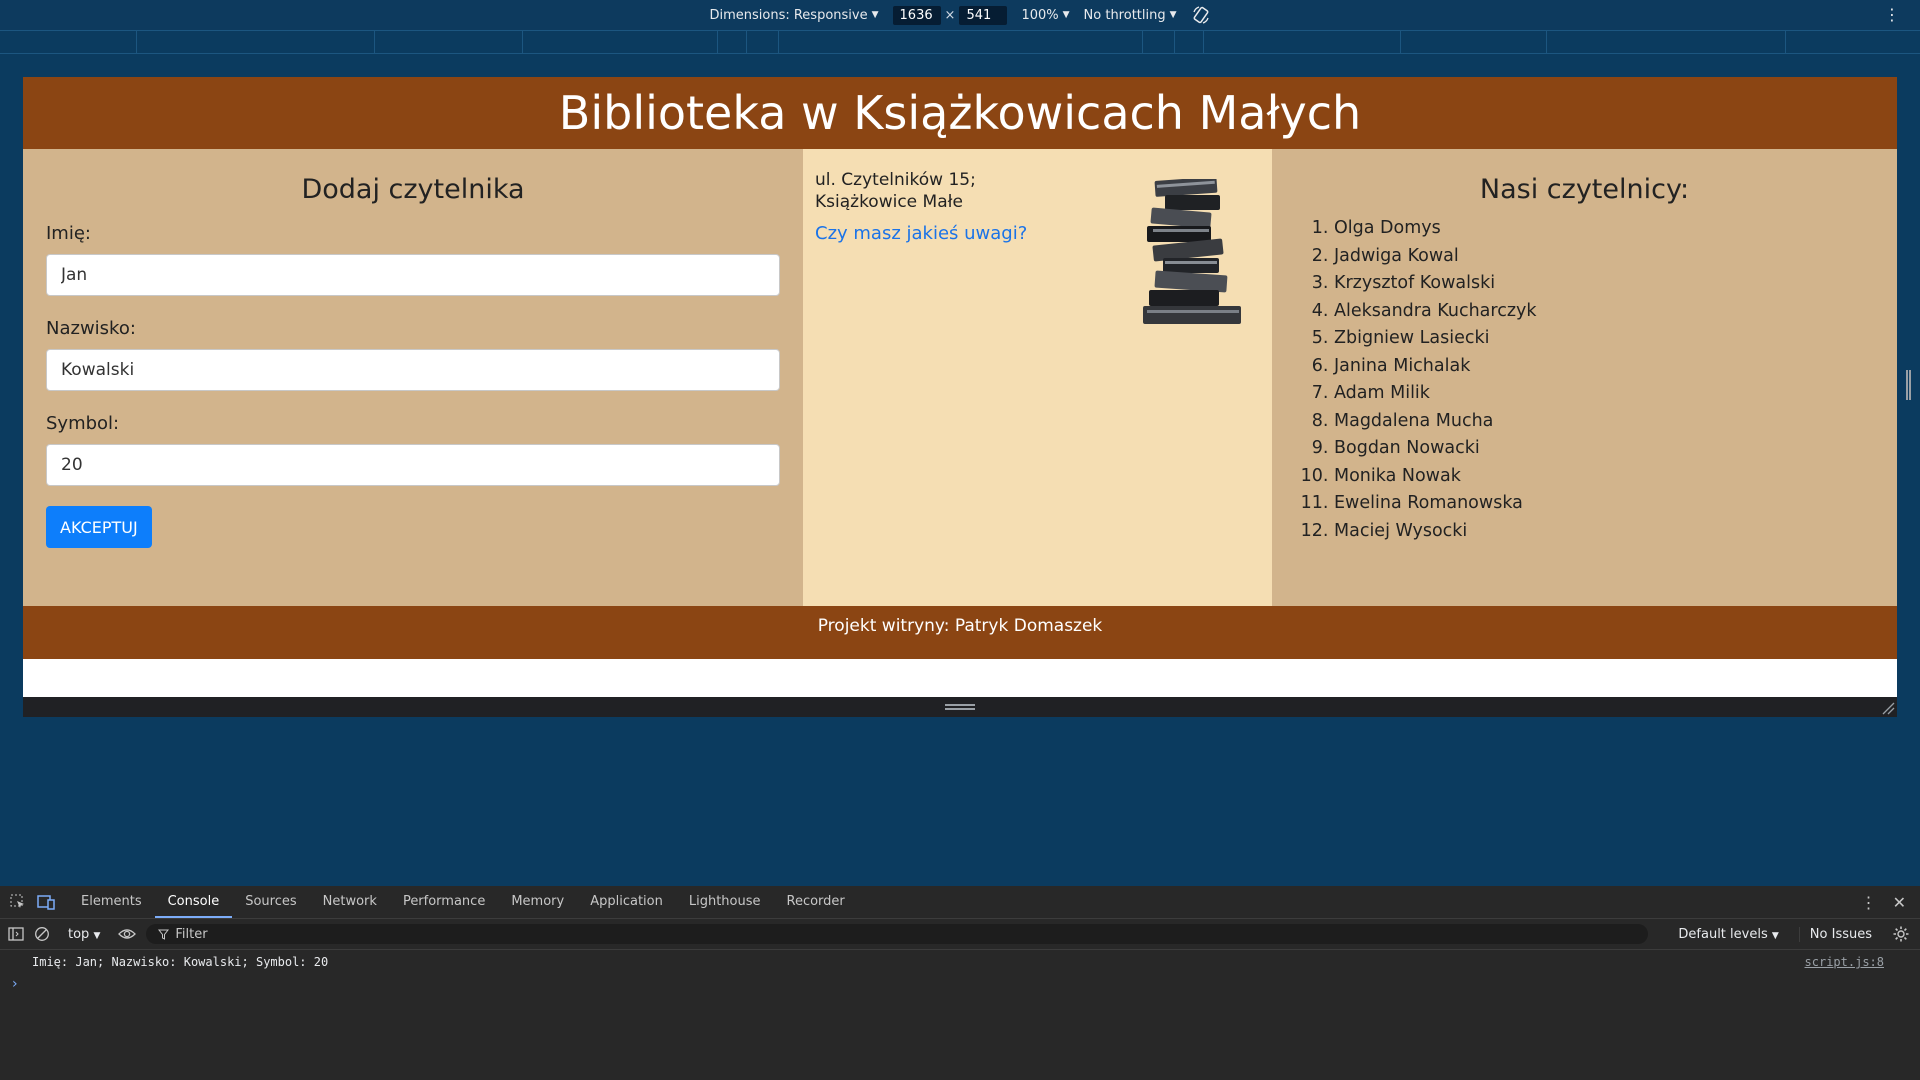  I want to click on height-input: 541, so click(983, 15).